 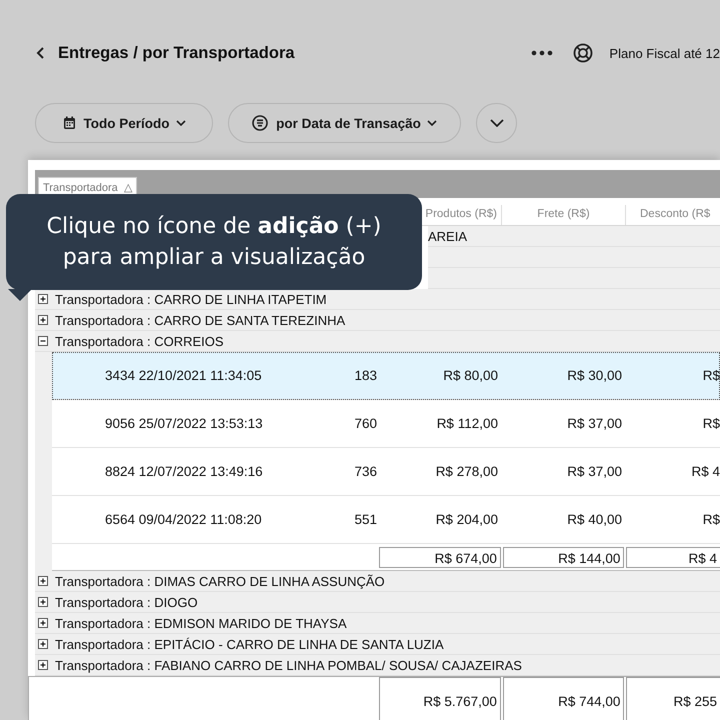 I want to click on group-row-label: Transportadora : CORREIOS, so click(x=139, y=341).